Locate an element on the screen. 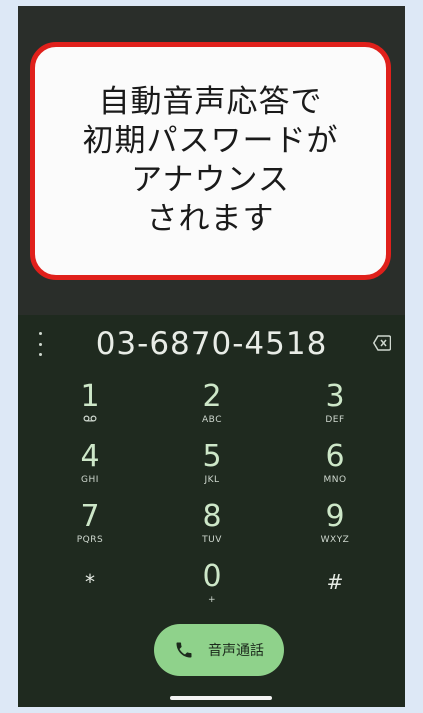 This screenshot has width=423, height=713. key-star: * is located at coordinates (90, 586).